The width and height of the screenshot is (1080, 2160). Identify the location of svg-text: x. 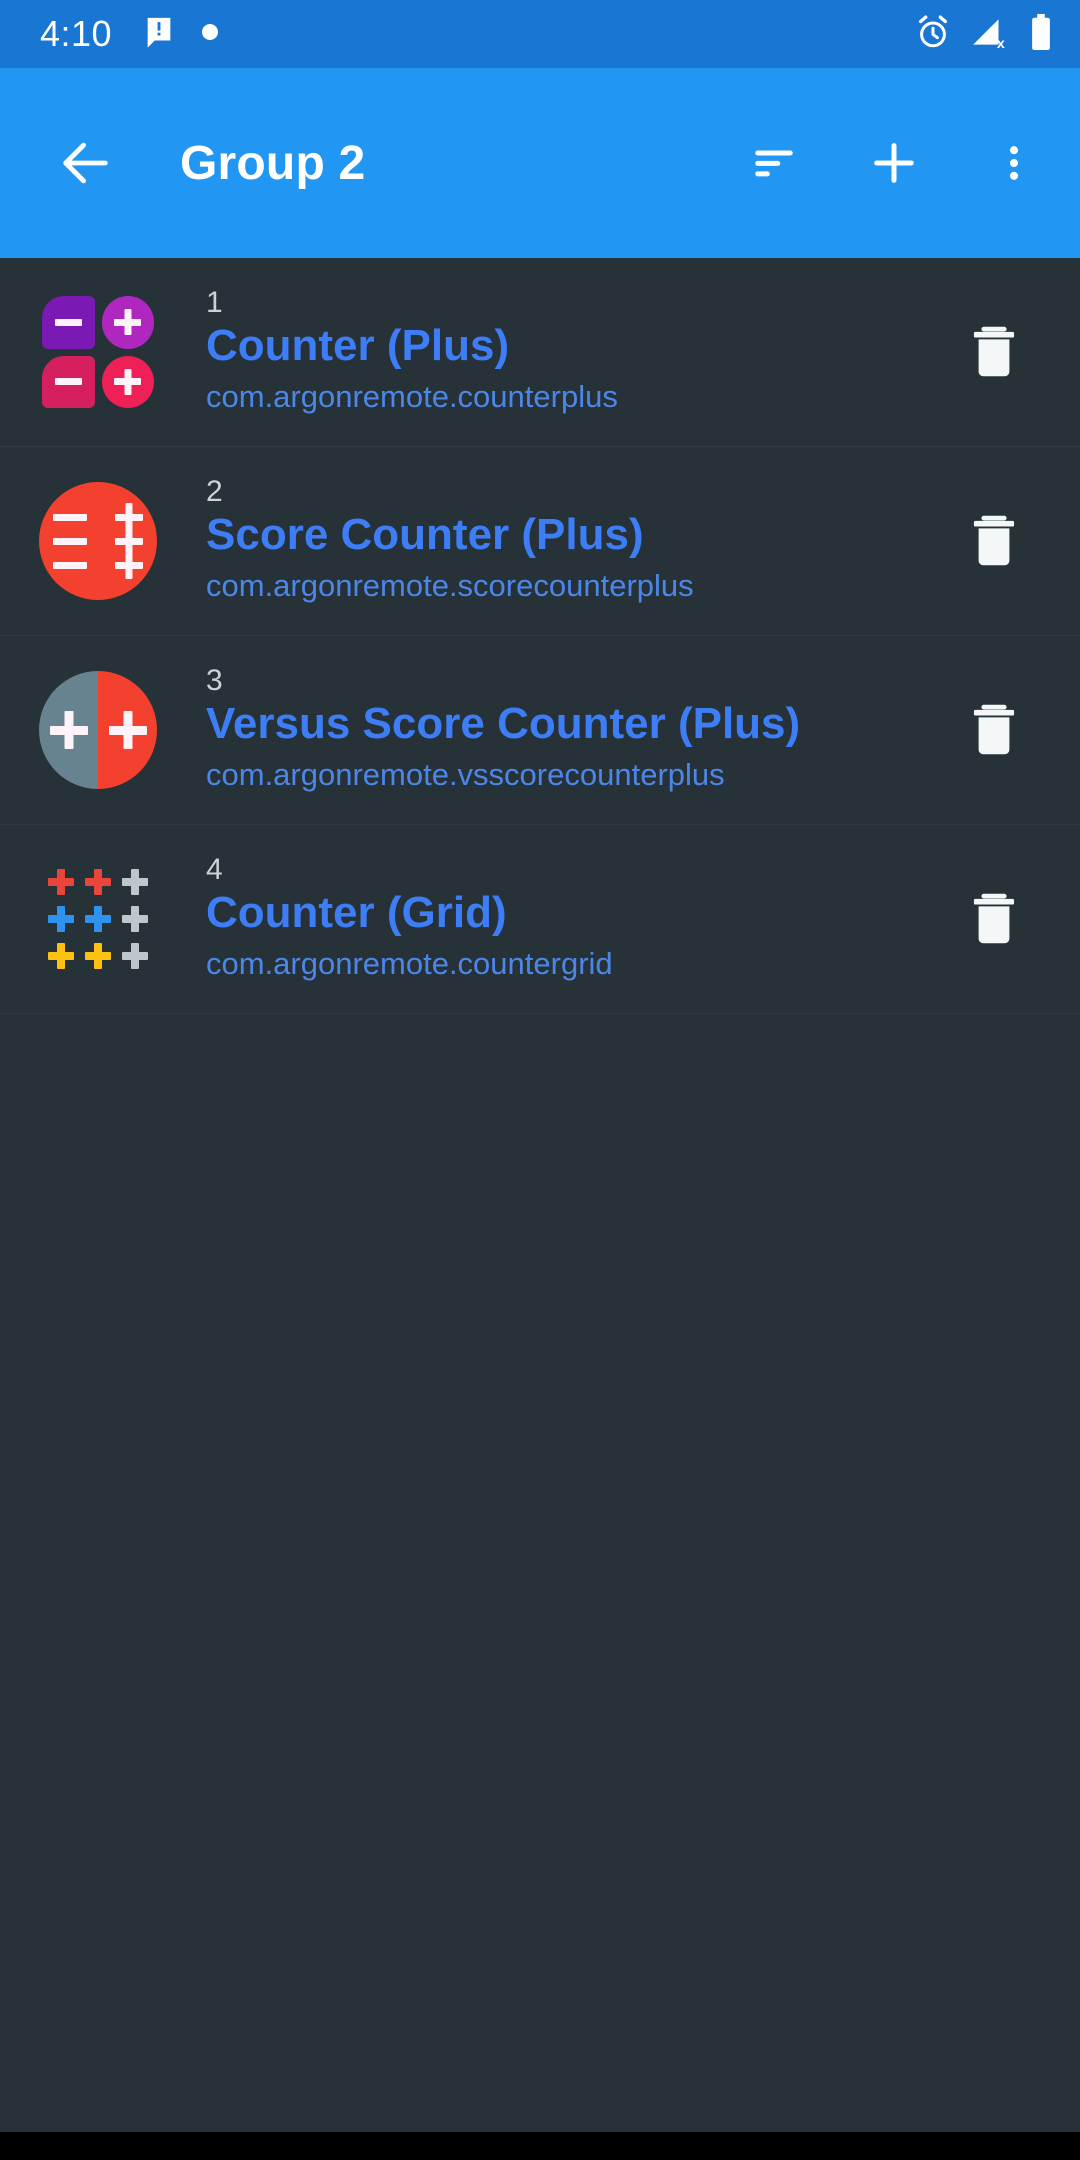
(1001, 42).